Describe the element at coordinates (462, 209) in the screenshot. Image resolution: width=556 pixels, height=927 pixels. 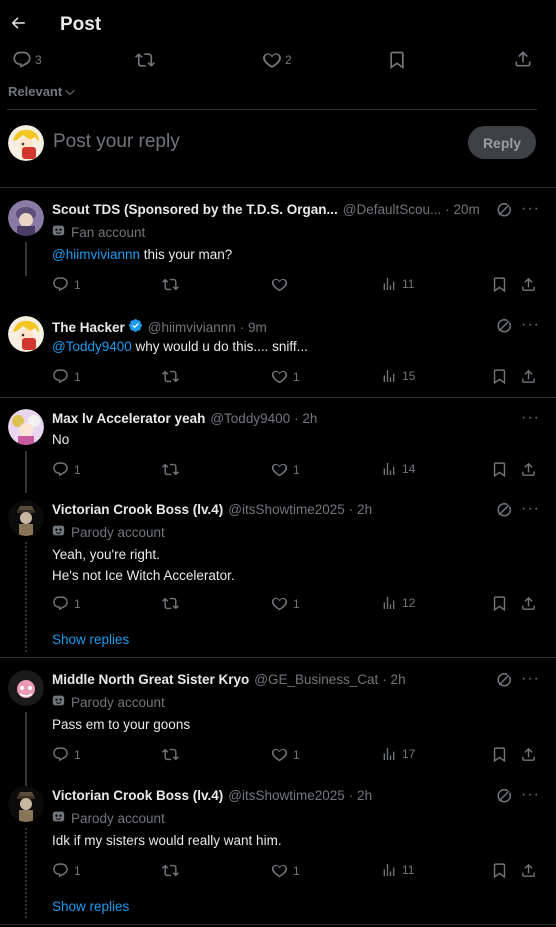
I see `timestamp: · 20m` at that location.